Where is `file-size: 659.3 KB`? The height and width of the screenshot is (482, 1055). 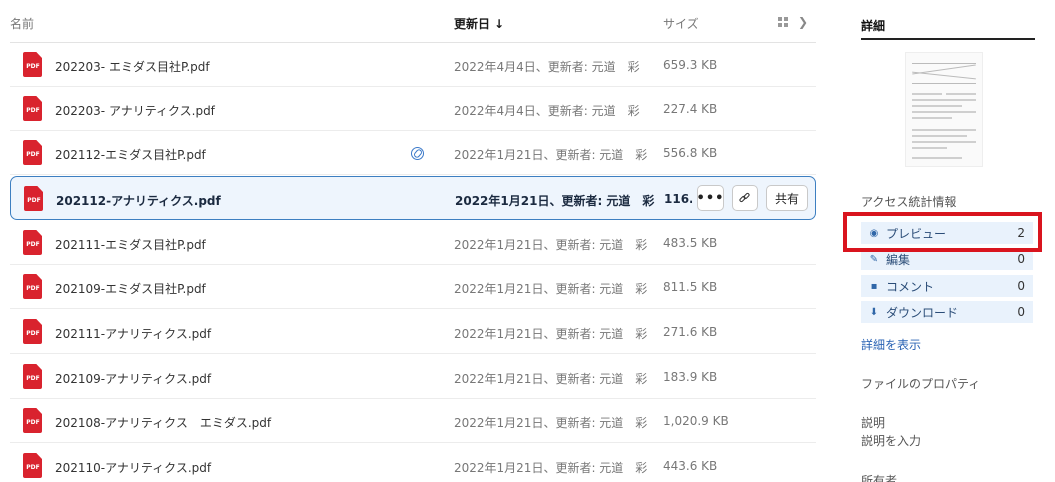
file-size: 659.3 KB is located at coordinates (690, 65).